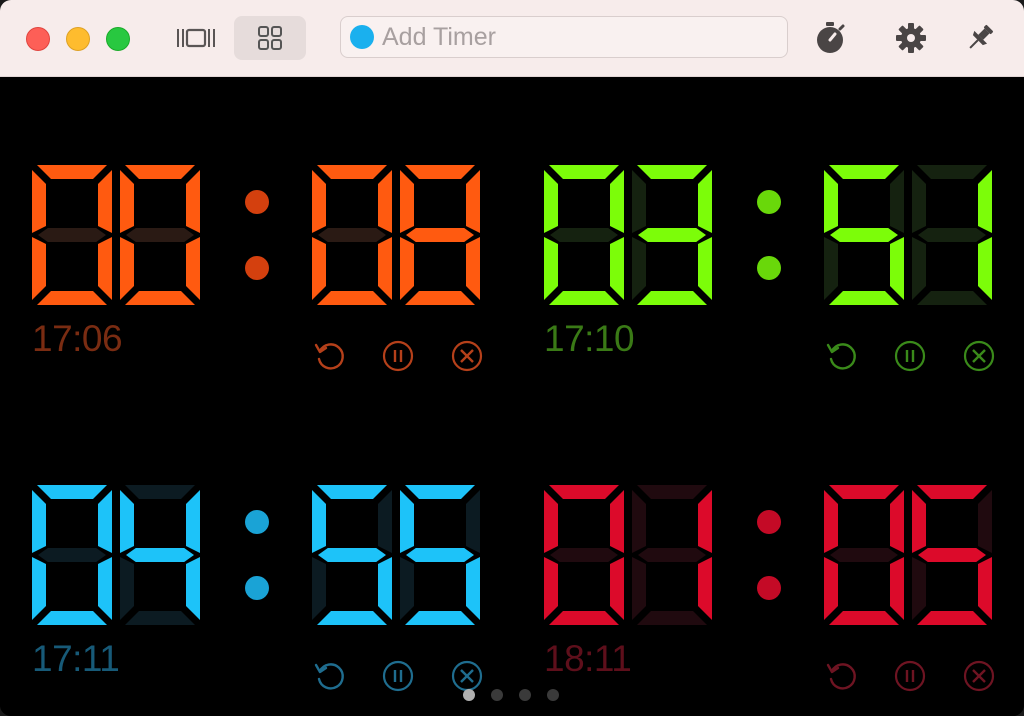  I want to click on end-time-label: 17:11, so click(76, 658).